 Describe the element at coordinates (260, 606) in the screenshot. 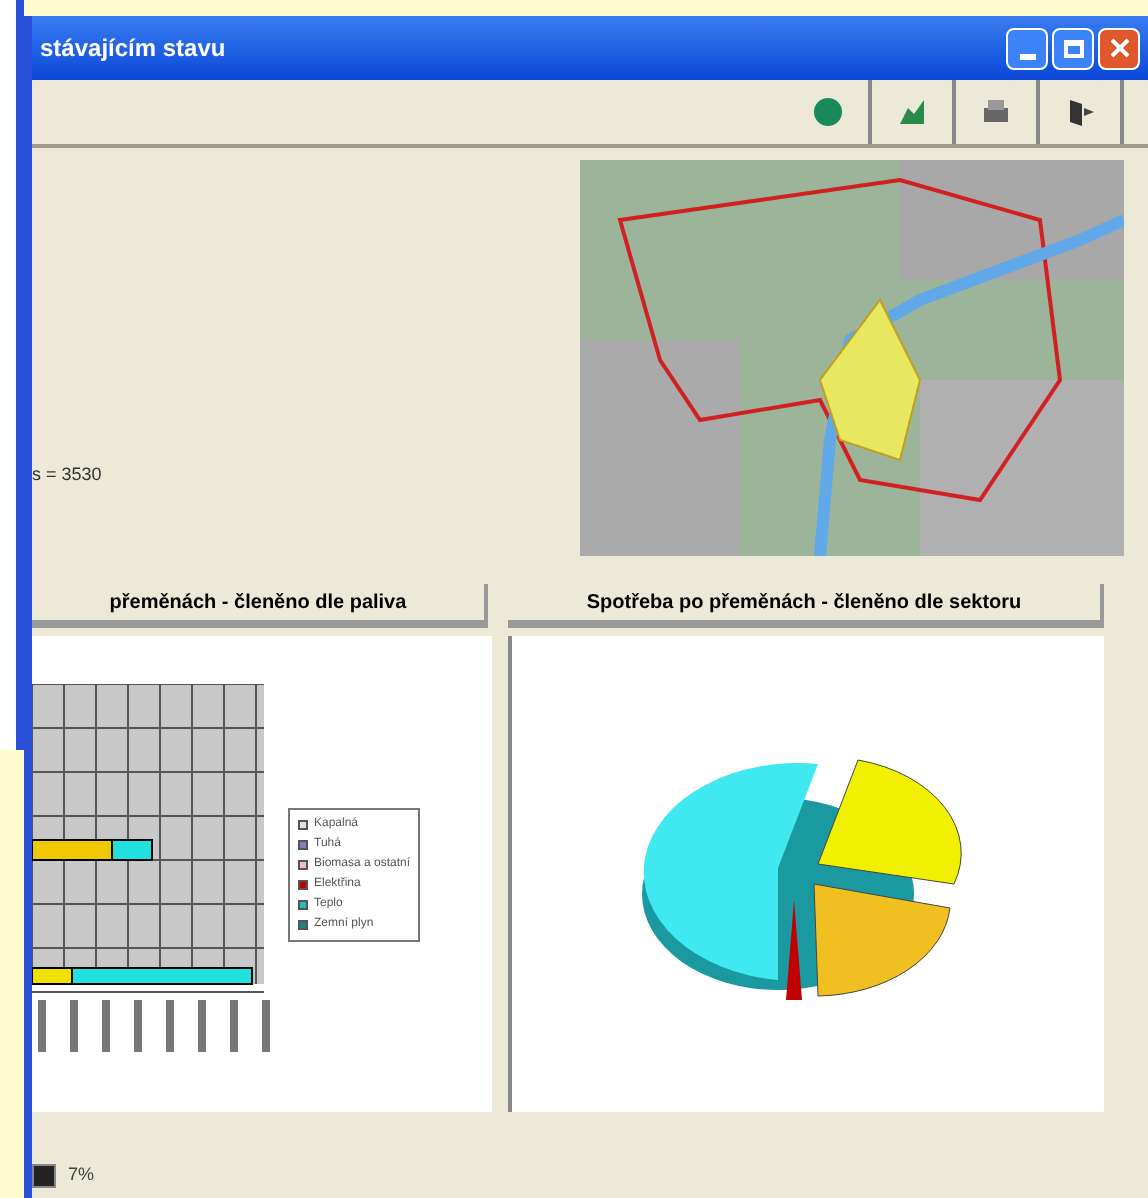

I see `tab: přeměnách - členěno dle paliva` at that location.